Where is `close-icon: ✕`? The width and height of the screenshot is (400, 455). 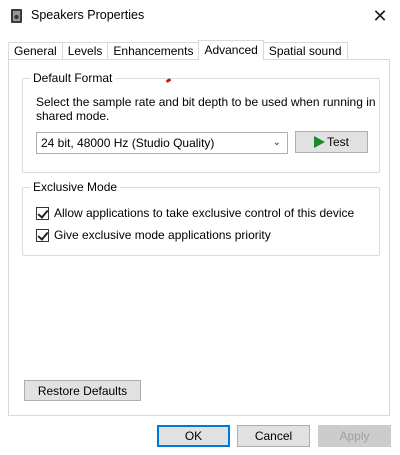
close-icon: ✕ is located at coordinates (380, 15).